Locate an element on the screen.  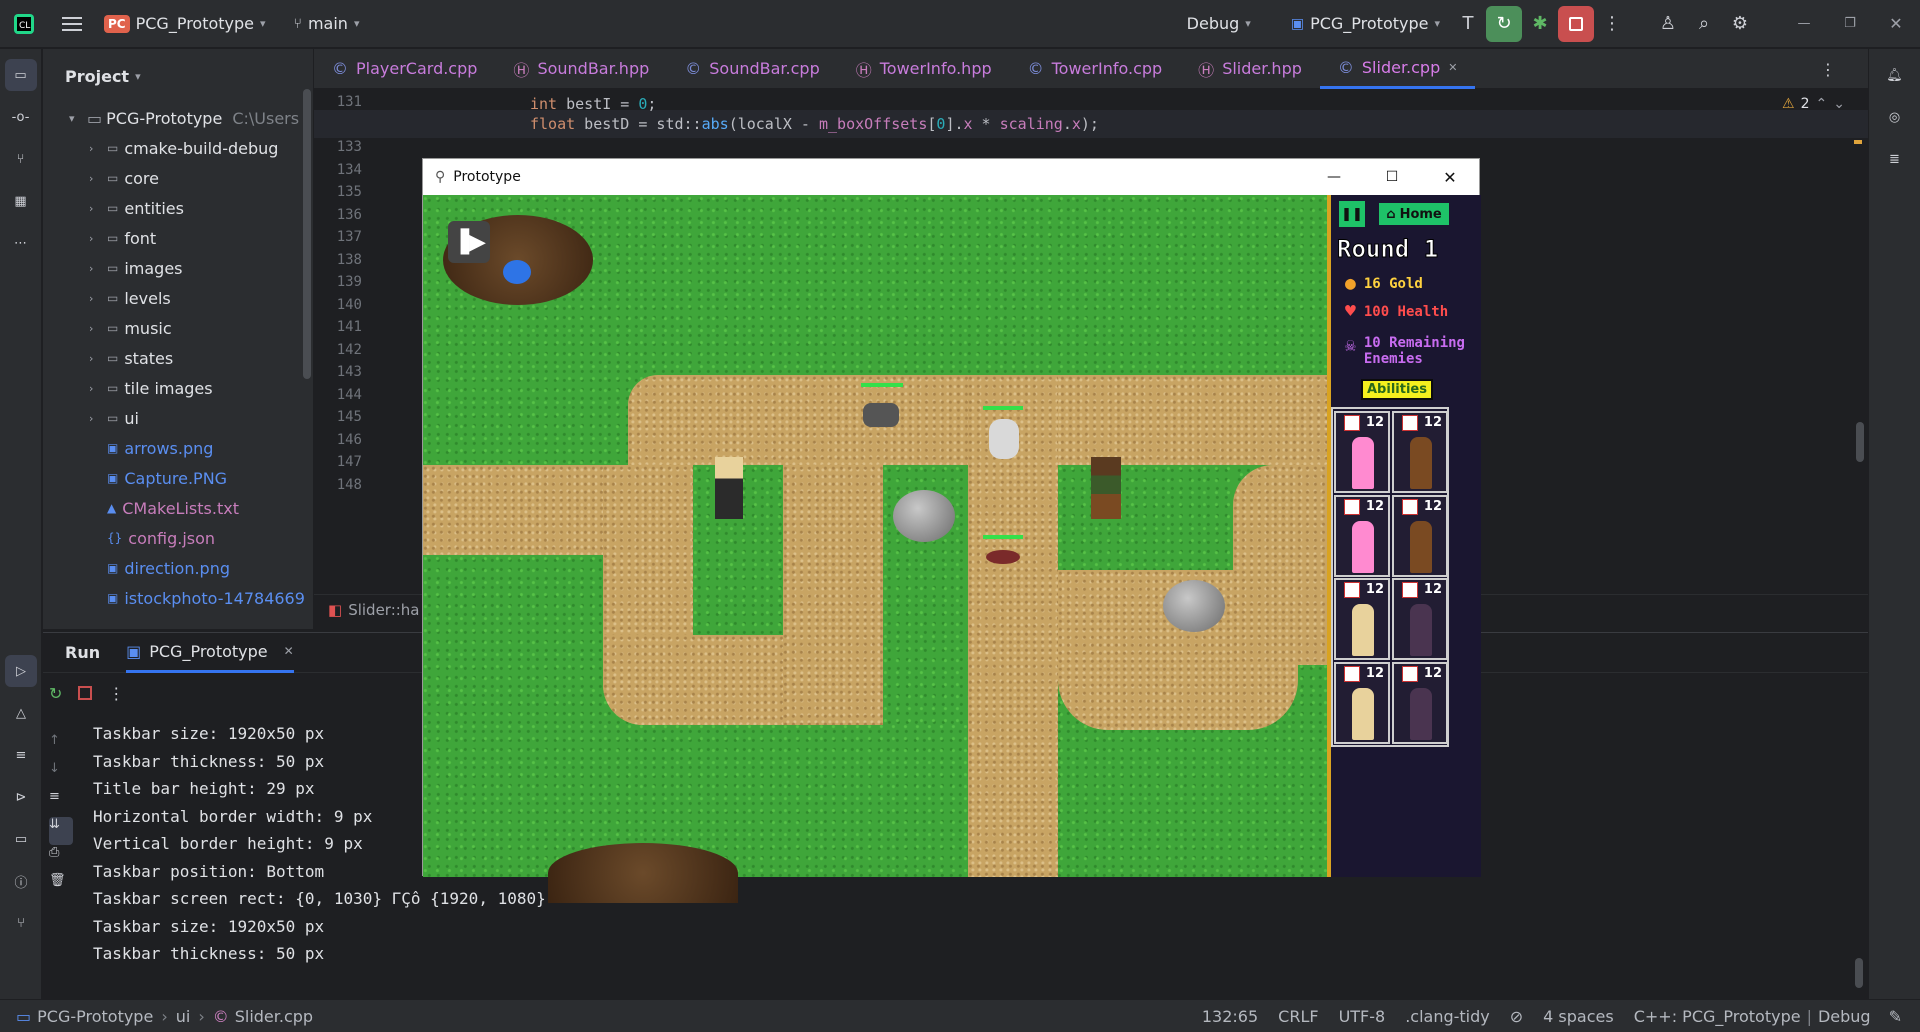
tabs-more-icon: ⋮ is located at coordinates (1828, 69).